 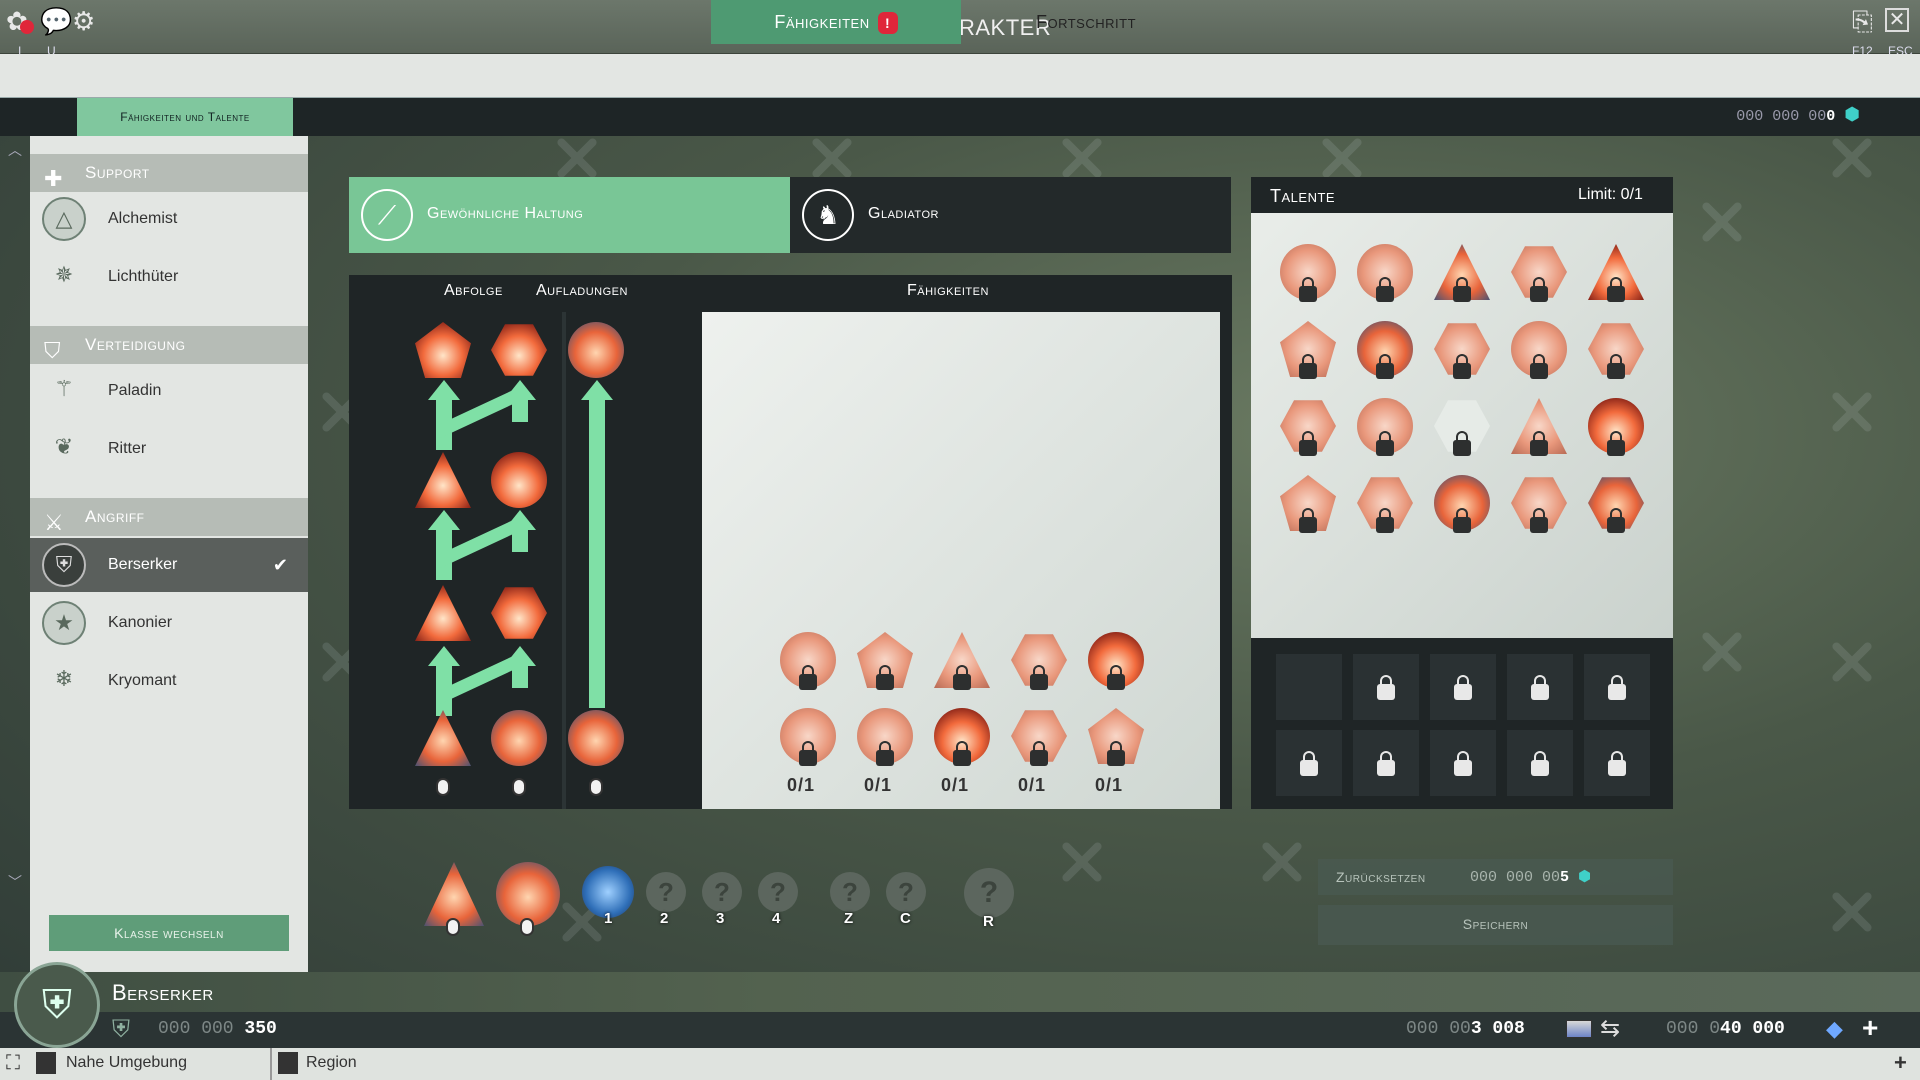 I want to click on exchange-icon: ⇆, so click(x=1610, y=1028).